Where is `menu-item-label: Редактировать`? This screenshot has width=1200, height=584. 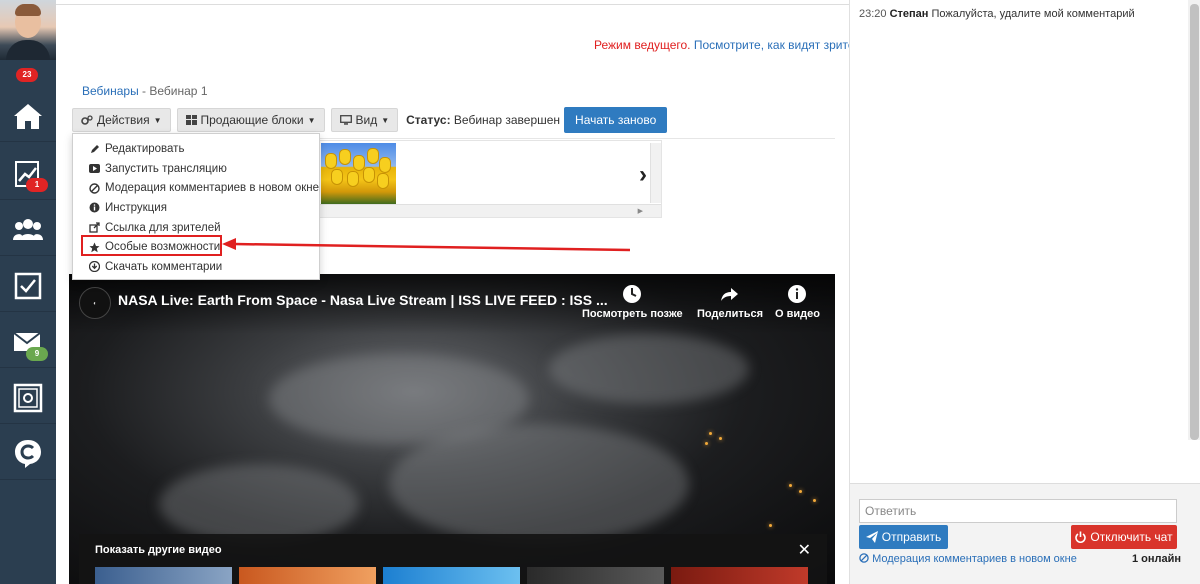
menu-item-label: Редактировать is located at coordinates (145, 148).